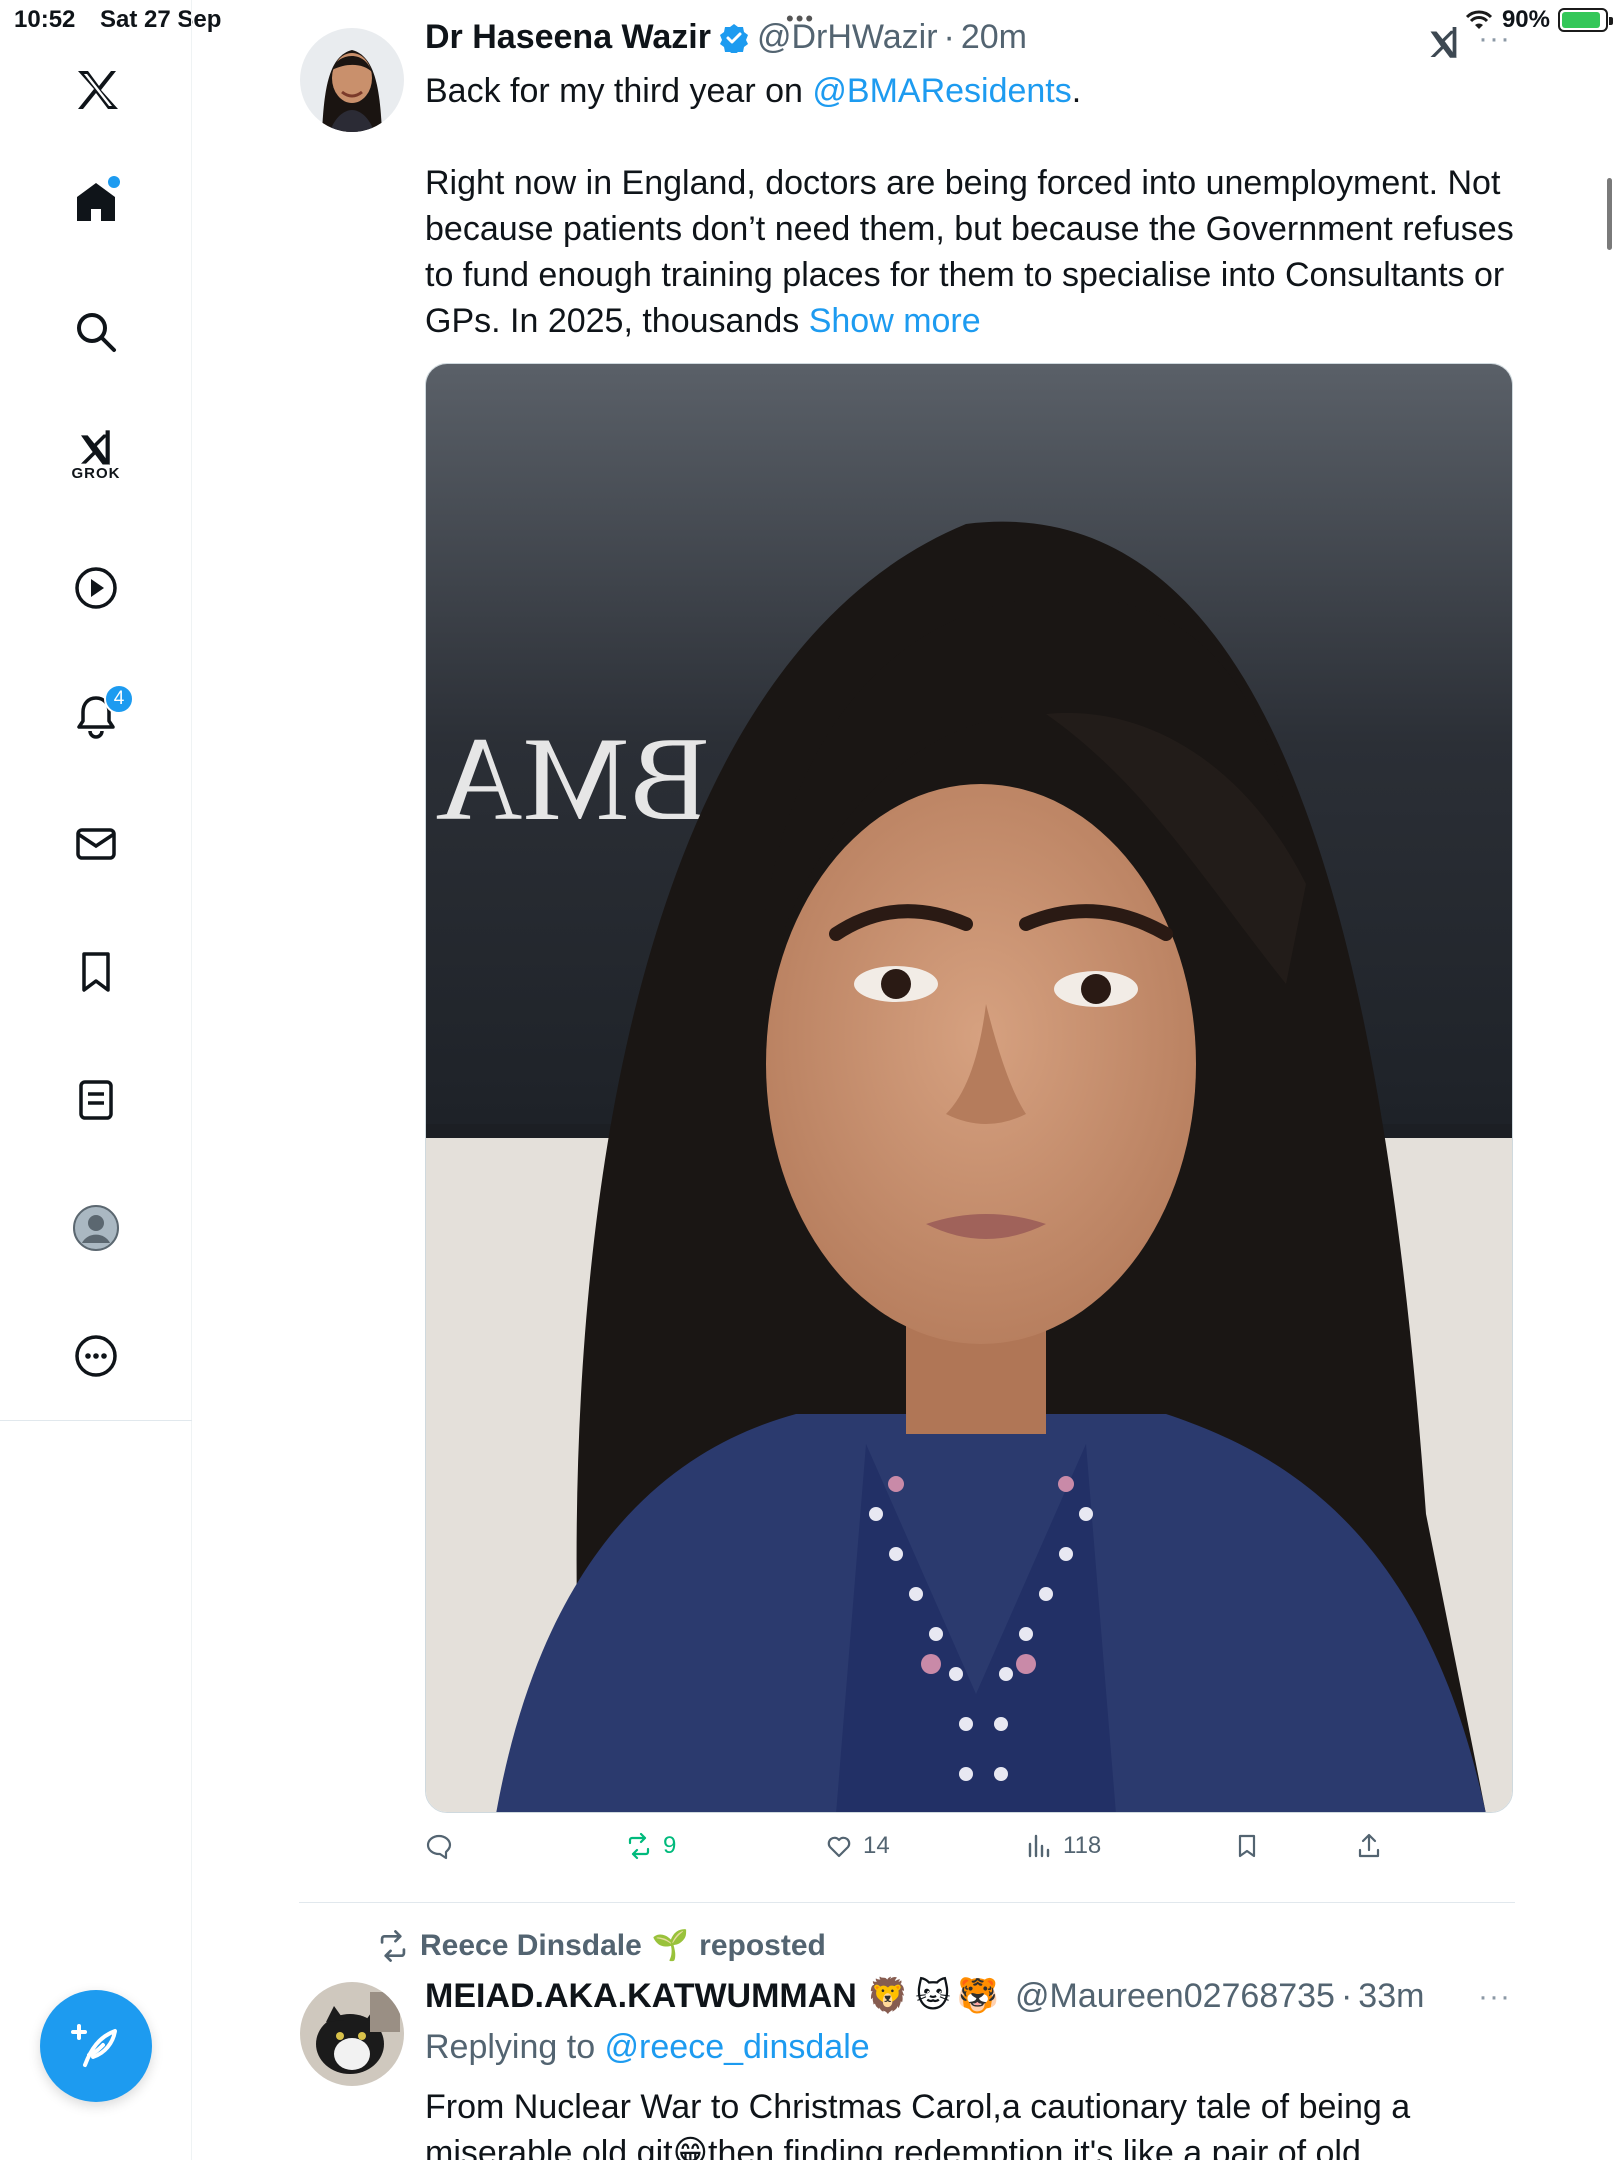 The height and width of the screenshot is (2160, 1620). I want to click on retweet-button: 9, so click(650, 1846).